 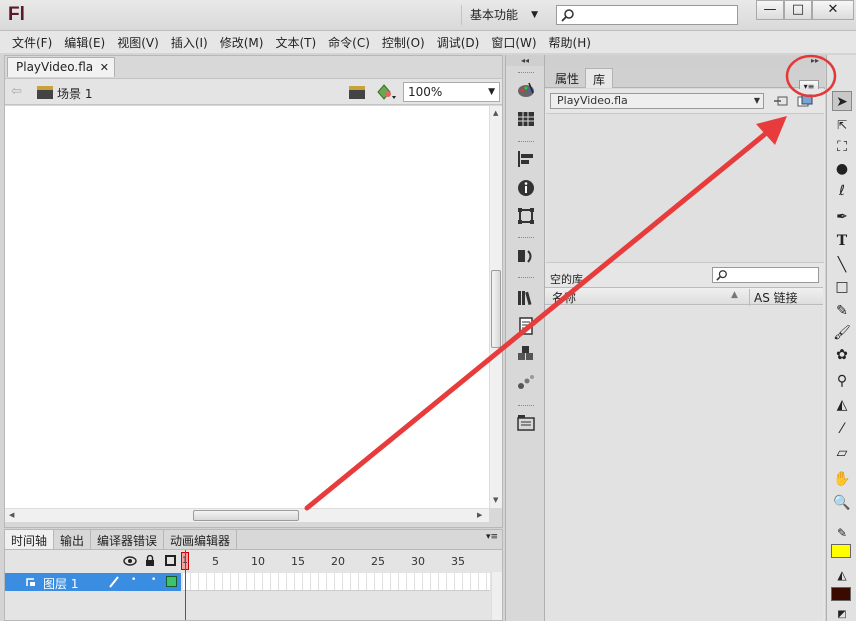 I want to click on maximize-button: □, so click(x=798, y=10).